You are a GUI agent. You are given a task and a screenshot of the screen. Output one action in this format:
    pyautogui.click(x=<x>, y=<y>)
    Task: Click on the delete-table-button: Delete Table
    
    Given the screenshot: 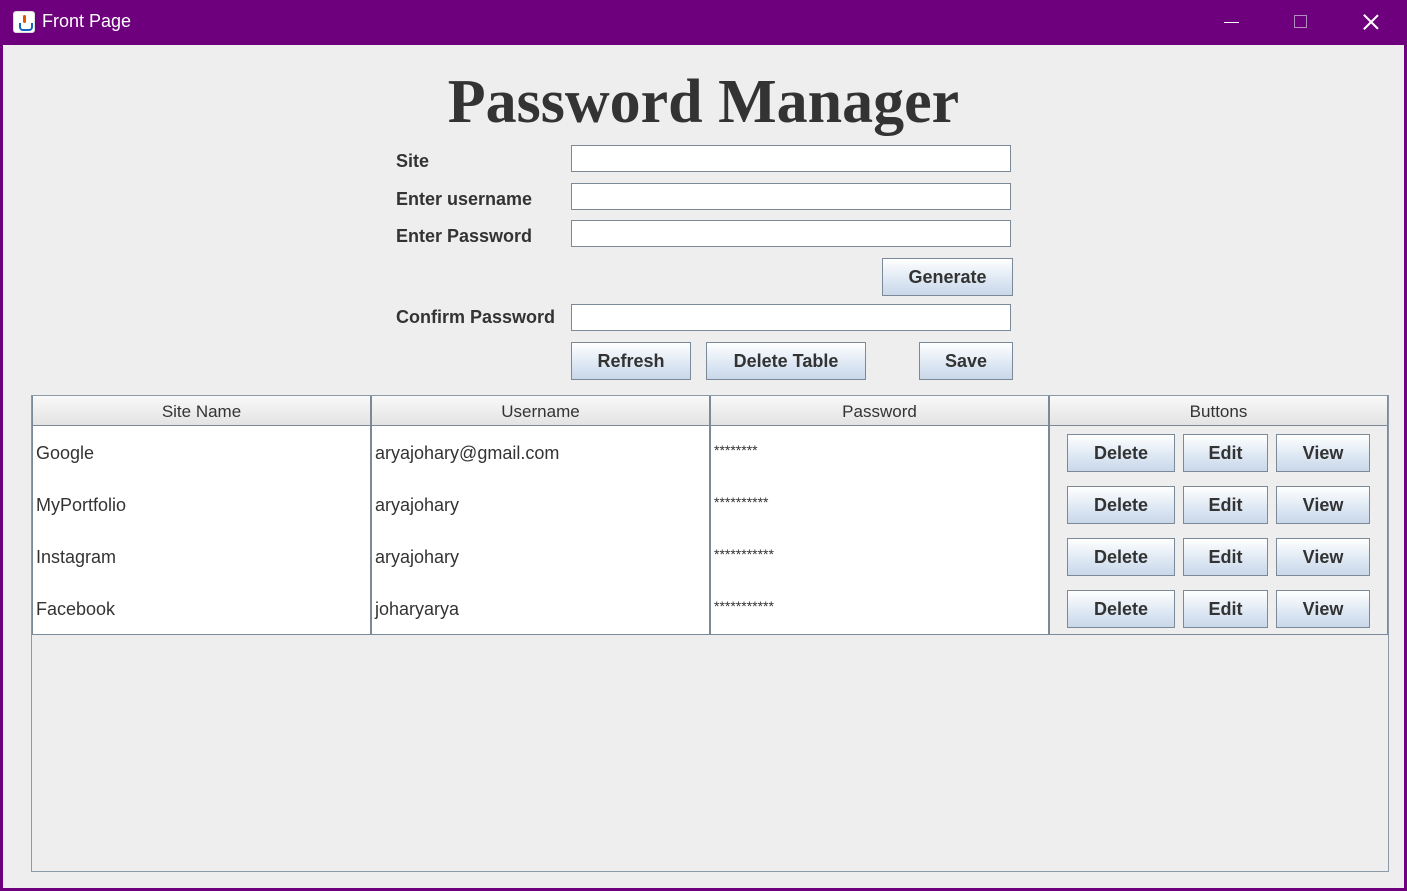 What is the action you would take?
    pyautogui.click(x=786, y=361)
    